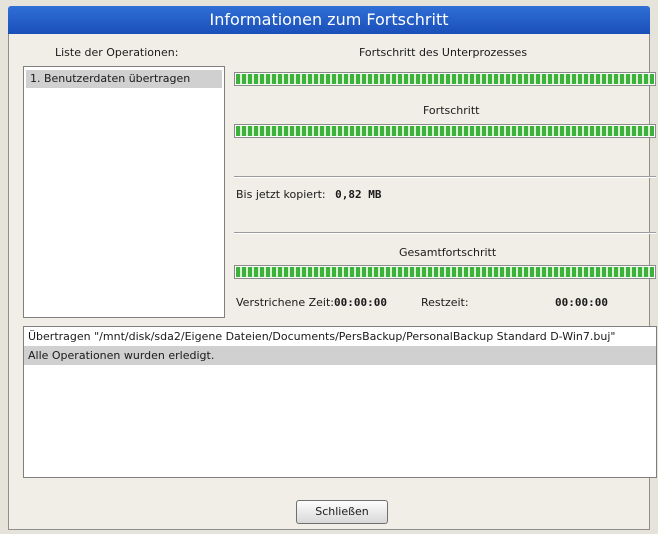 This screenshot has width=658, height=534. I want to click on progress-label: Fortschritt, so click(451, 110).